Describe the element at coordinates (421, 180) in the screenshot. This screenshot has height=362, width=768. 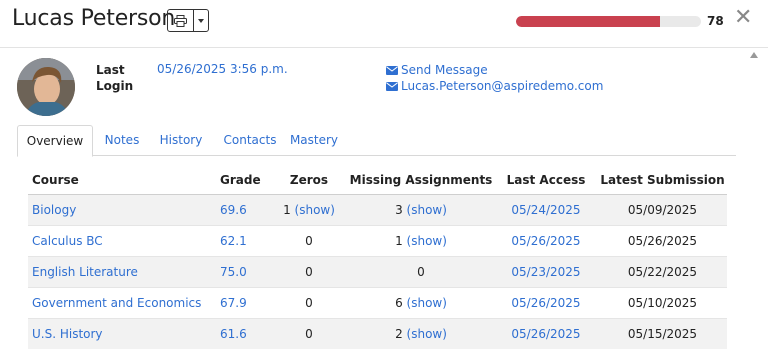
I see `column-header-missing-assignments: Missing Assignments` at that location.